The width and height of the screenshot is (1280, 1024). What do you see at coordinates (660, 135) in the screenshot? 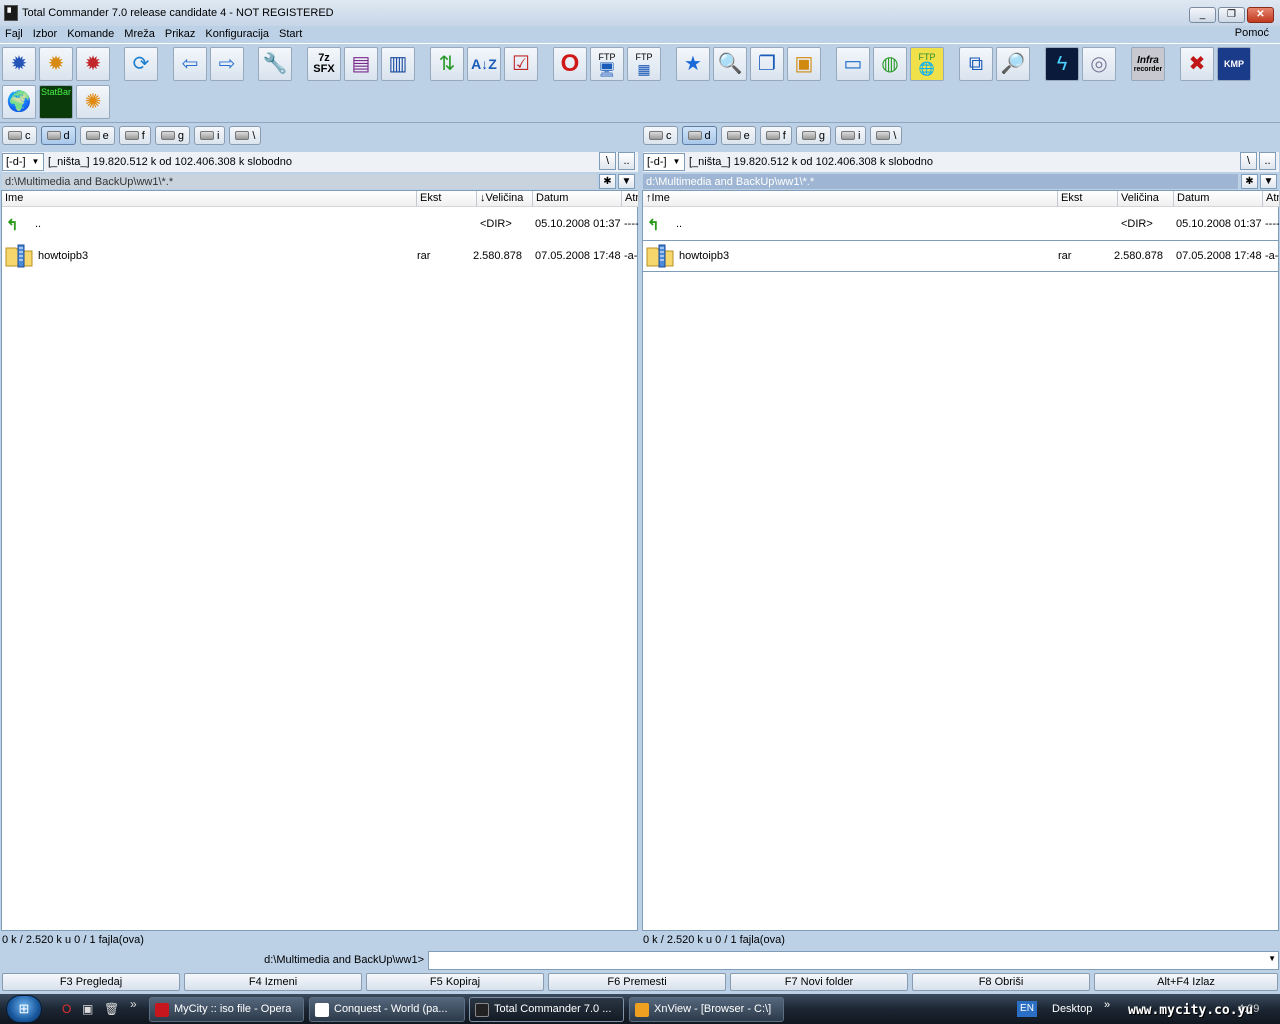
I see `right-drive-c: c` at bounding box center [660, 135].